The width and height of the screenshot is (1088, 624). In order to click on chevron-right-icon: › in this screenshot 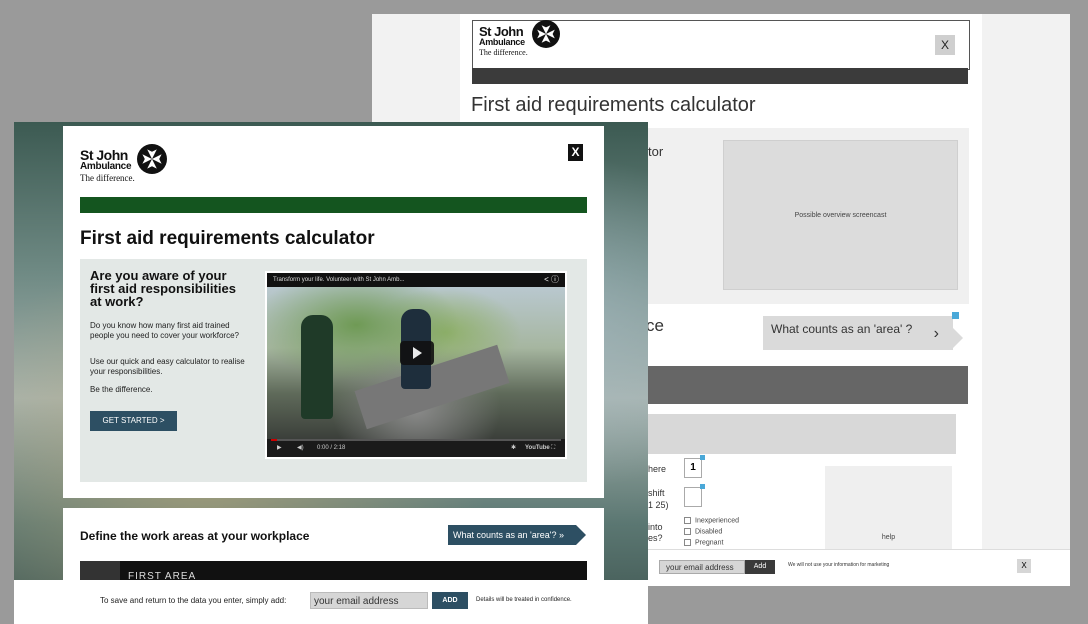, I will do `click(936, 333)`.